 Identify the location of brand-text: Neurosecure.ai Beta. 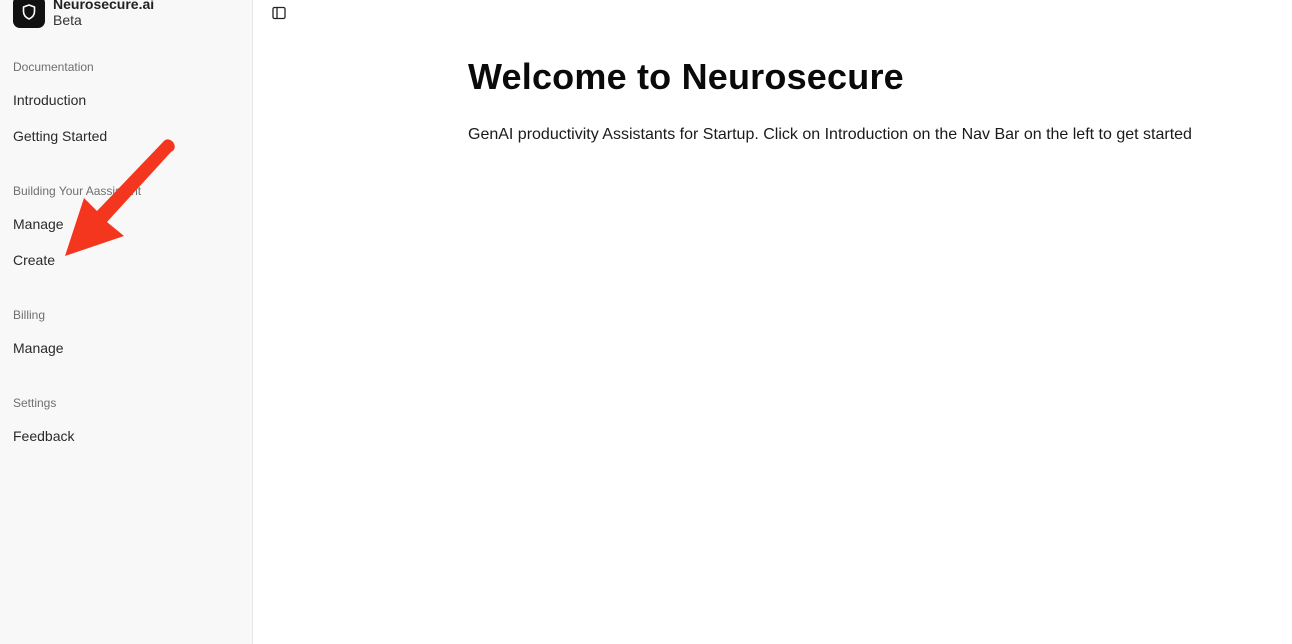
(103, 14).